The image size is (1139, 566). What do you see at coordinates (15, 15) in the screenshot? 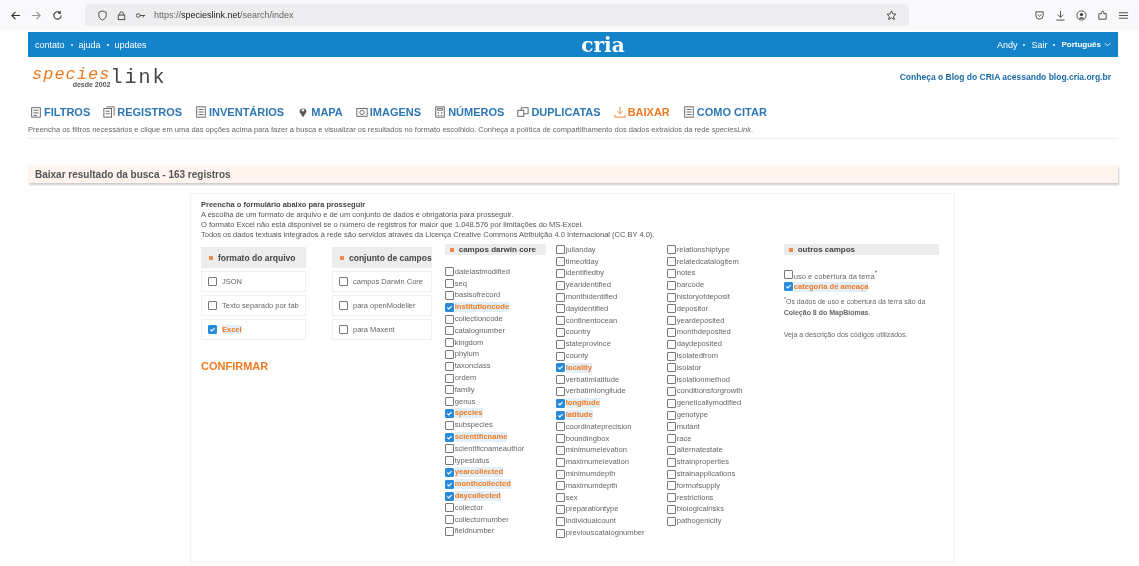
I see `back-icon` at bounding box center [15, 15].